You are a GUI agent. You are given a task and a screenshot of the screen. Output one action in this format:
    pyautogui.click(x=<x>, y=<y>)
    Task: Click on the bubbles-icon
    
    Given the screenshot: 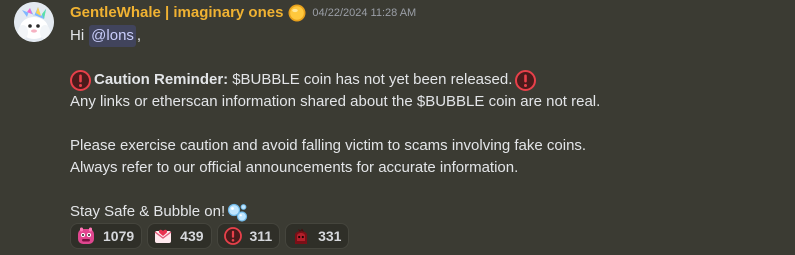 What is the action you would take?
    pyautogui.click(x=237, y=212)
    